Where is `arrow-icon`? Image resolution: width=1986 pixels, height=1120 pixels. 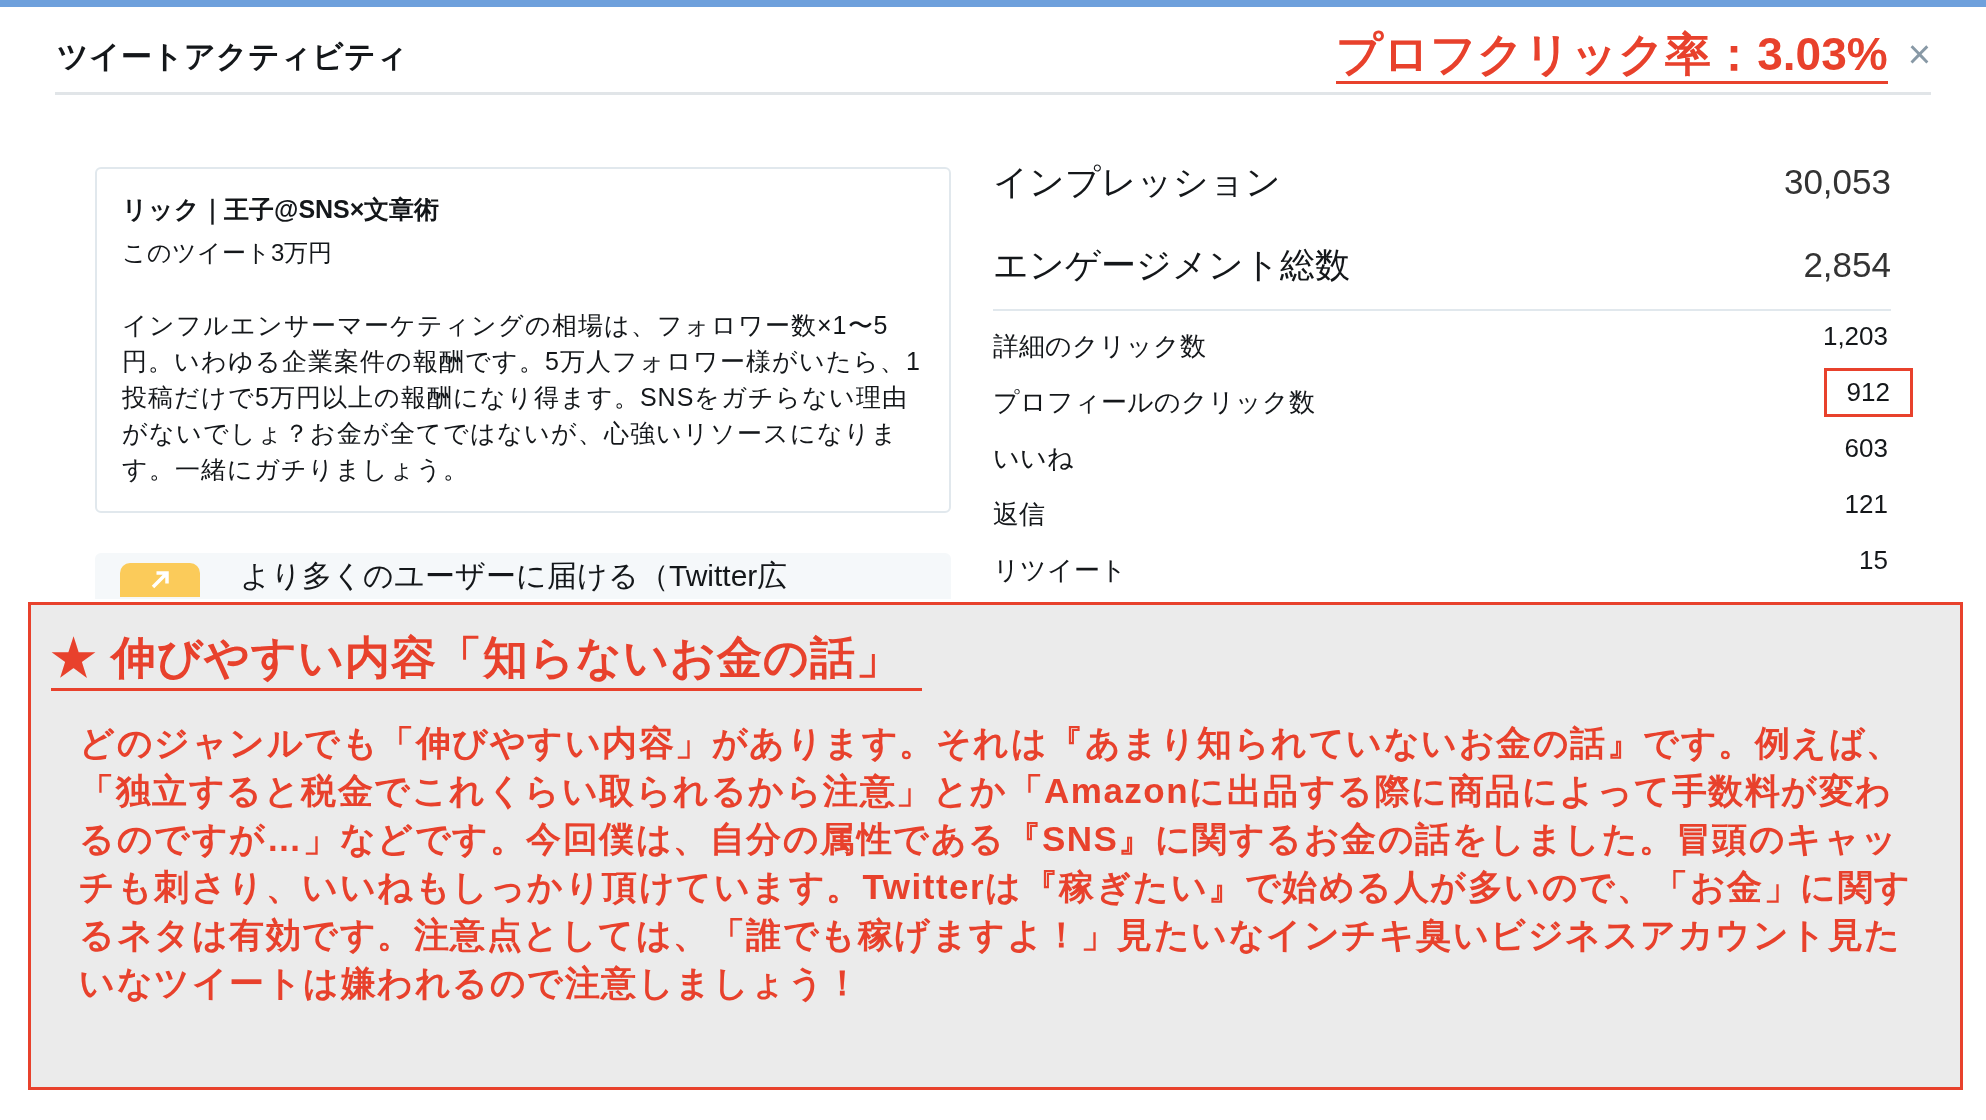
arrow-icon is located at coordinates (160, 579).